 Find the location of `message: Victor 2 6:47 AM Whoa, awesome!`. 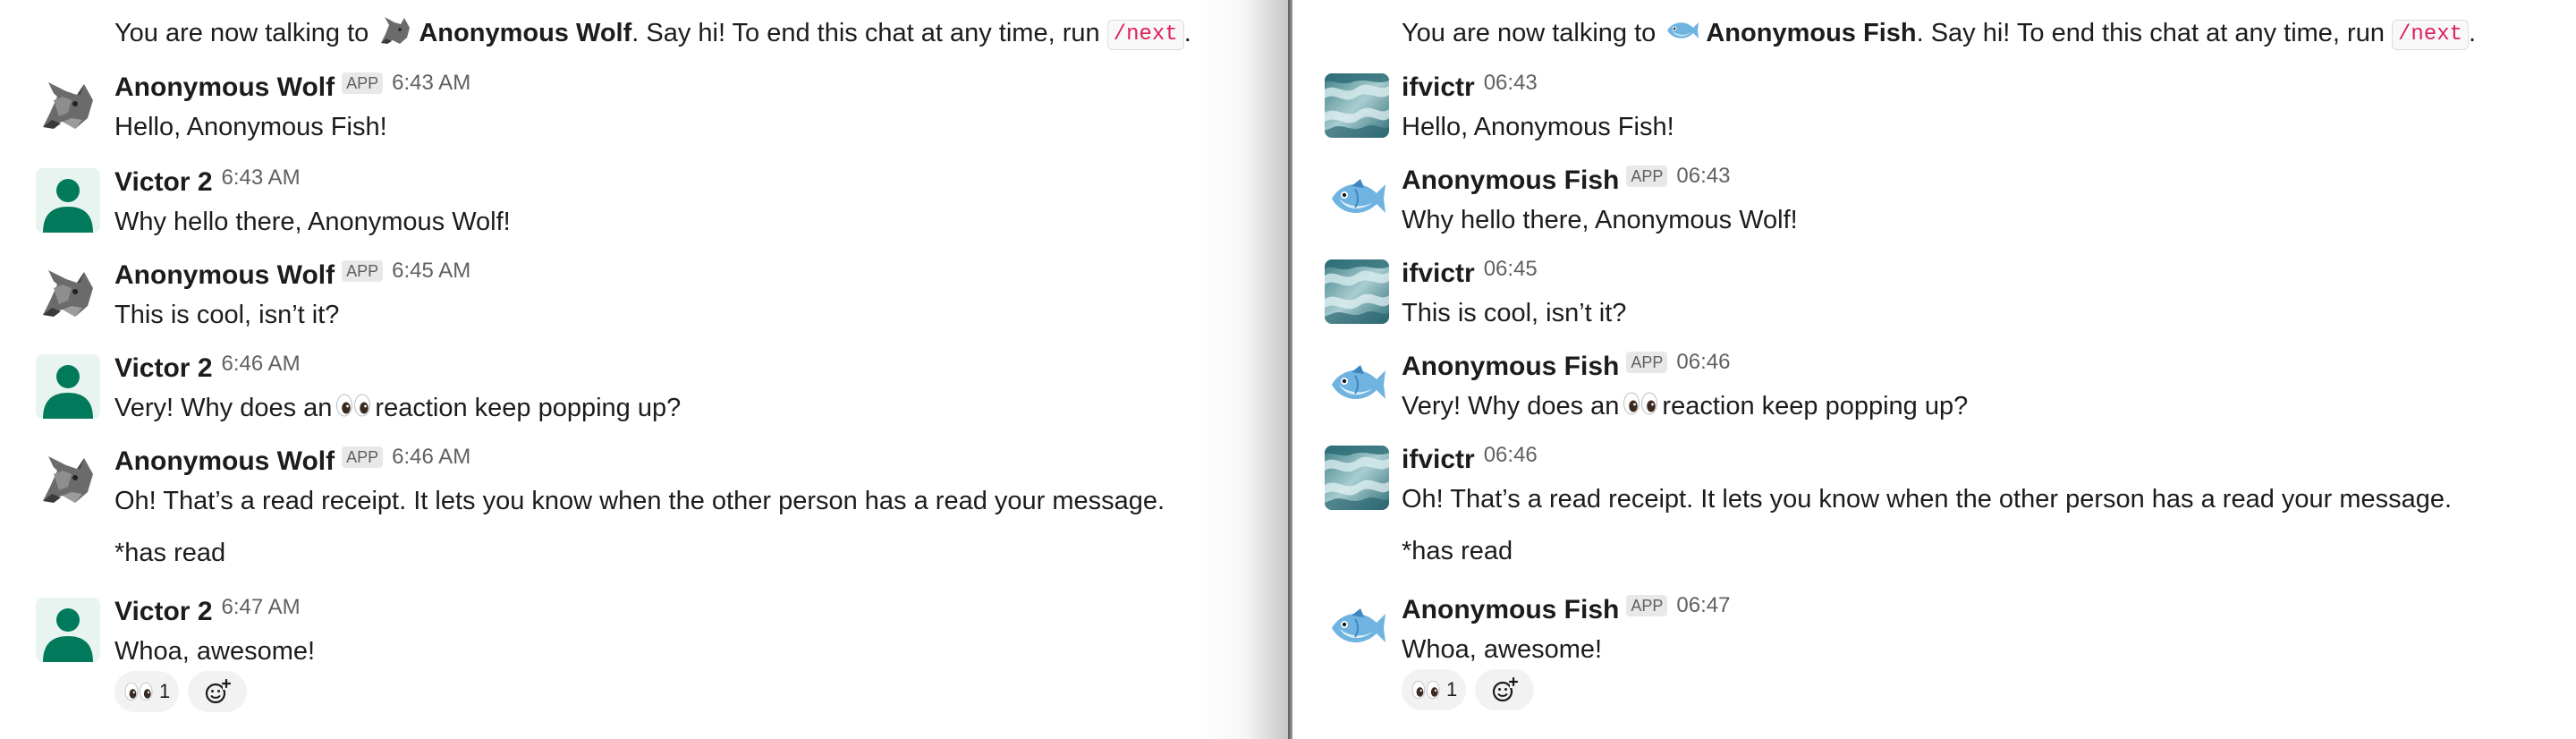

message: Victor 2 6:47 AM Whoa, awesome! is located at coordinates (644, 637).